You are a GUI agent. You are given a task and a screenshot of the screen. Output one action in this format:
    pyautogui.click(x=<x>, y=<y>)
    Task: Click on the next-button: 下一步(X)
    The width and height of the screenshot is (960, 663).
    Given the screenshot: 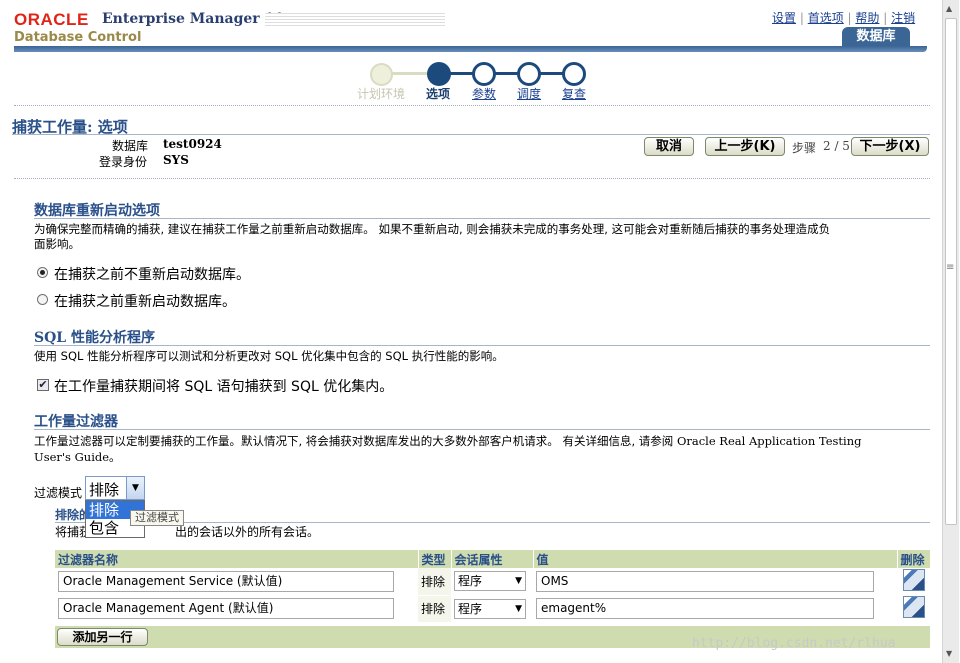 What is the action you would take?
    pyautogui.click(x=890, y=146)
    